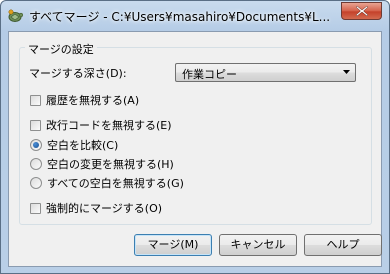  What do you see at coordinates (35, 125) in the screenshot?
I see `ignore-eol-checkbox` at bounding box center [35, 125].